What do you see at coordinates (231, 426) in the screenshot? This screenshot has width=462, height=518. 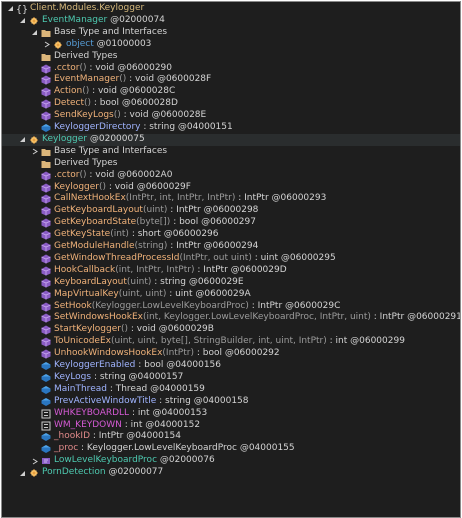 I see `tree-node-constant: WM_KEYDOWN : int @04000152` at bounding box center [231, 426].